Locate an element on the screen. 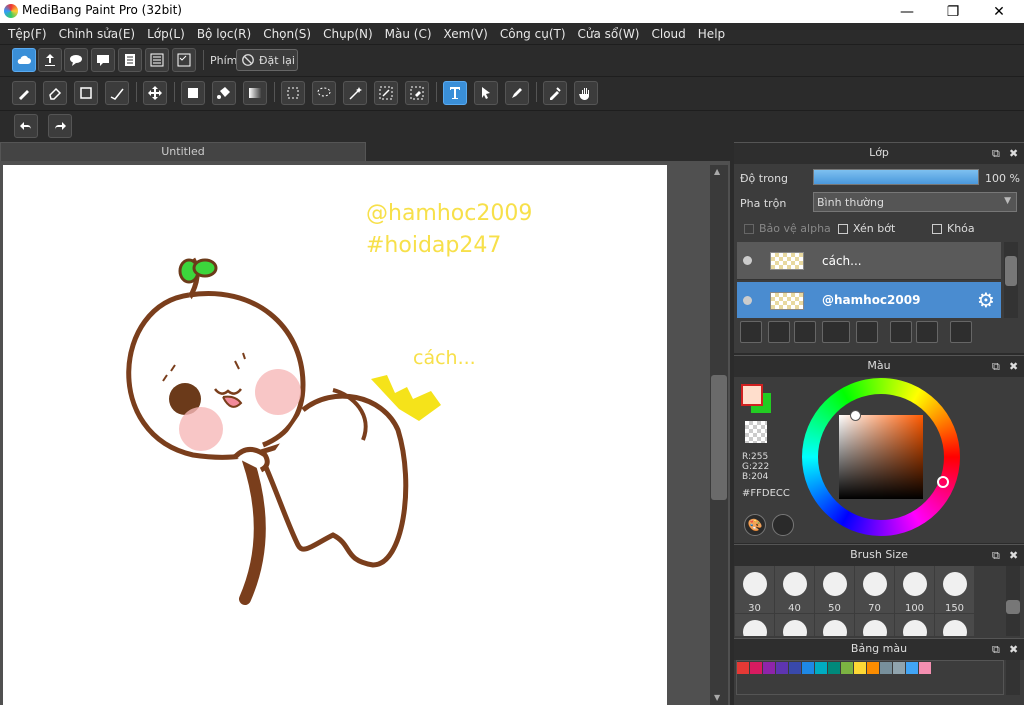  brush-size-option: 100 is located at coordinates (914, 590).